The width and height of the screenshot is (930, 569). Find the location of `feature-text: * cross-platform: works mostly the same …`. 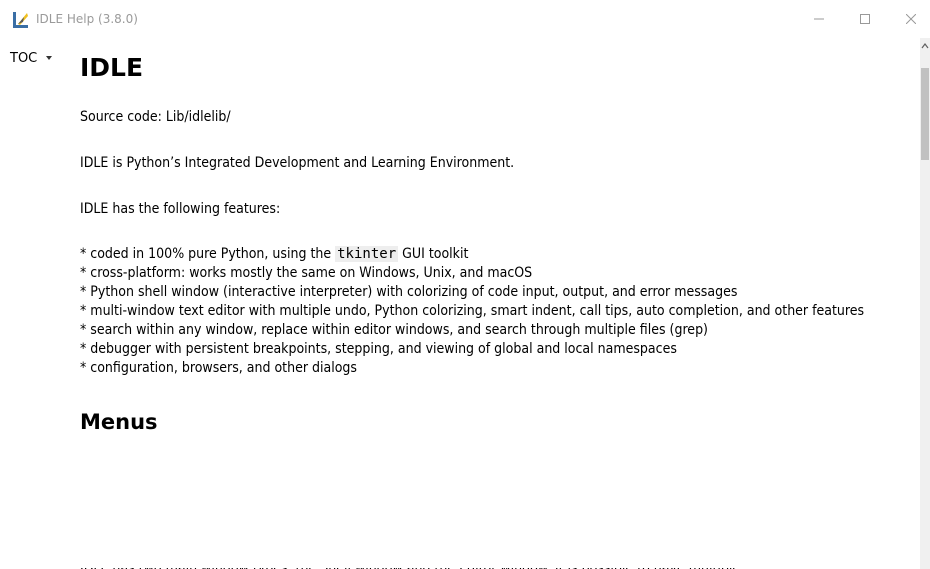

feature-text: * cross-platform: works mostly the same … is located at coordinates (306, 273).